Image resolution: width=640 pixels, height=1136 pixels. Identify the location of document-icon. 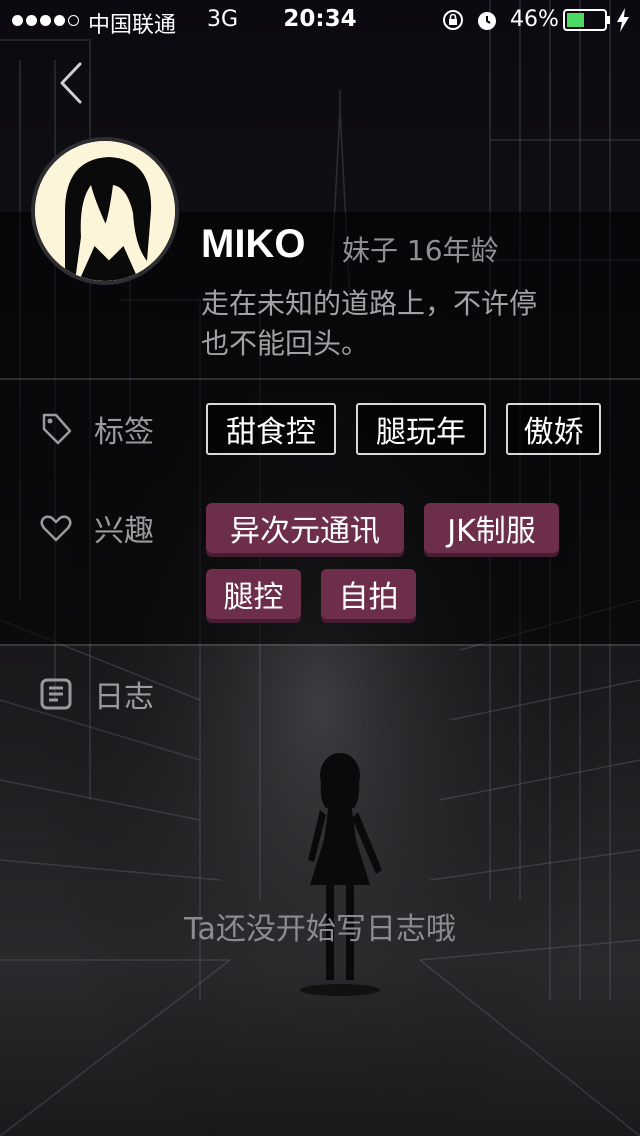
(56, 694).